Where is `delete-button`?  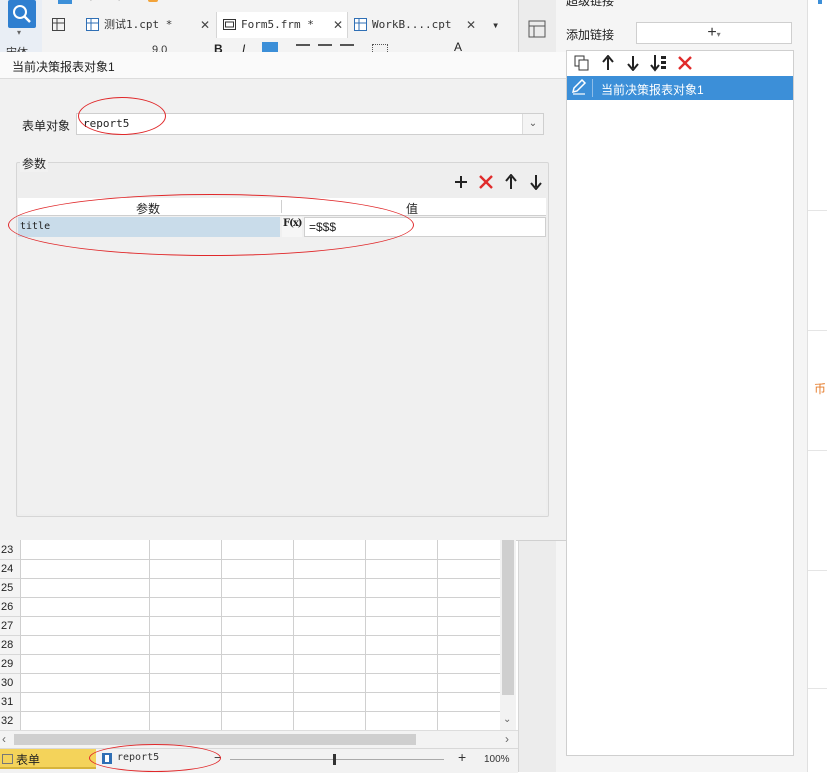 delete-button is located at coordinates (685, 63).